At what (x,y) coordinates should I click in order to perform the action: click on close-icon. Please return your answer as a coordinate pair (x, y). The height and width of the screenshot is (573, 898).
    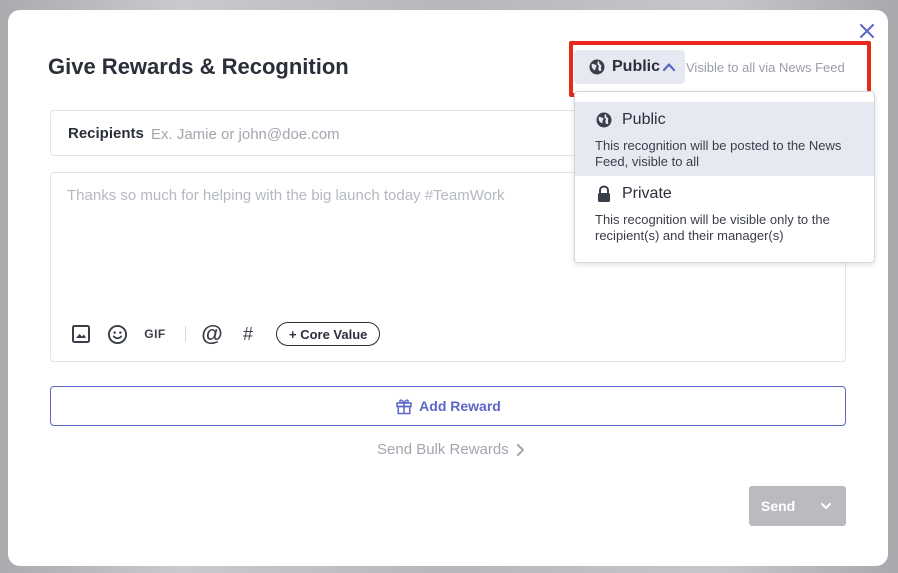
    Looking at the image, I should click on (867, 31).